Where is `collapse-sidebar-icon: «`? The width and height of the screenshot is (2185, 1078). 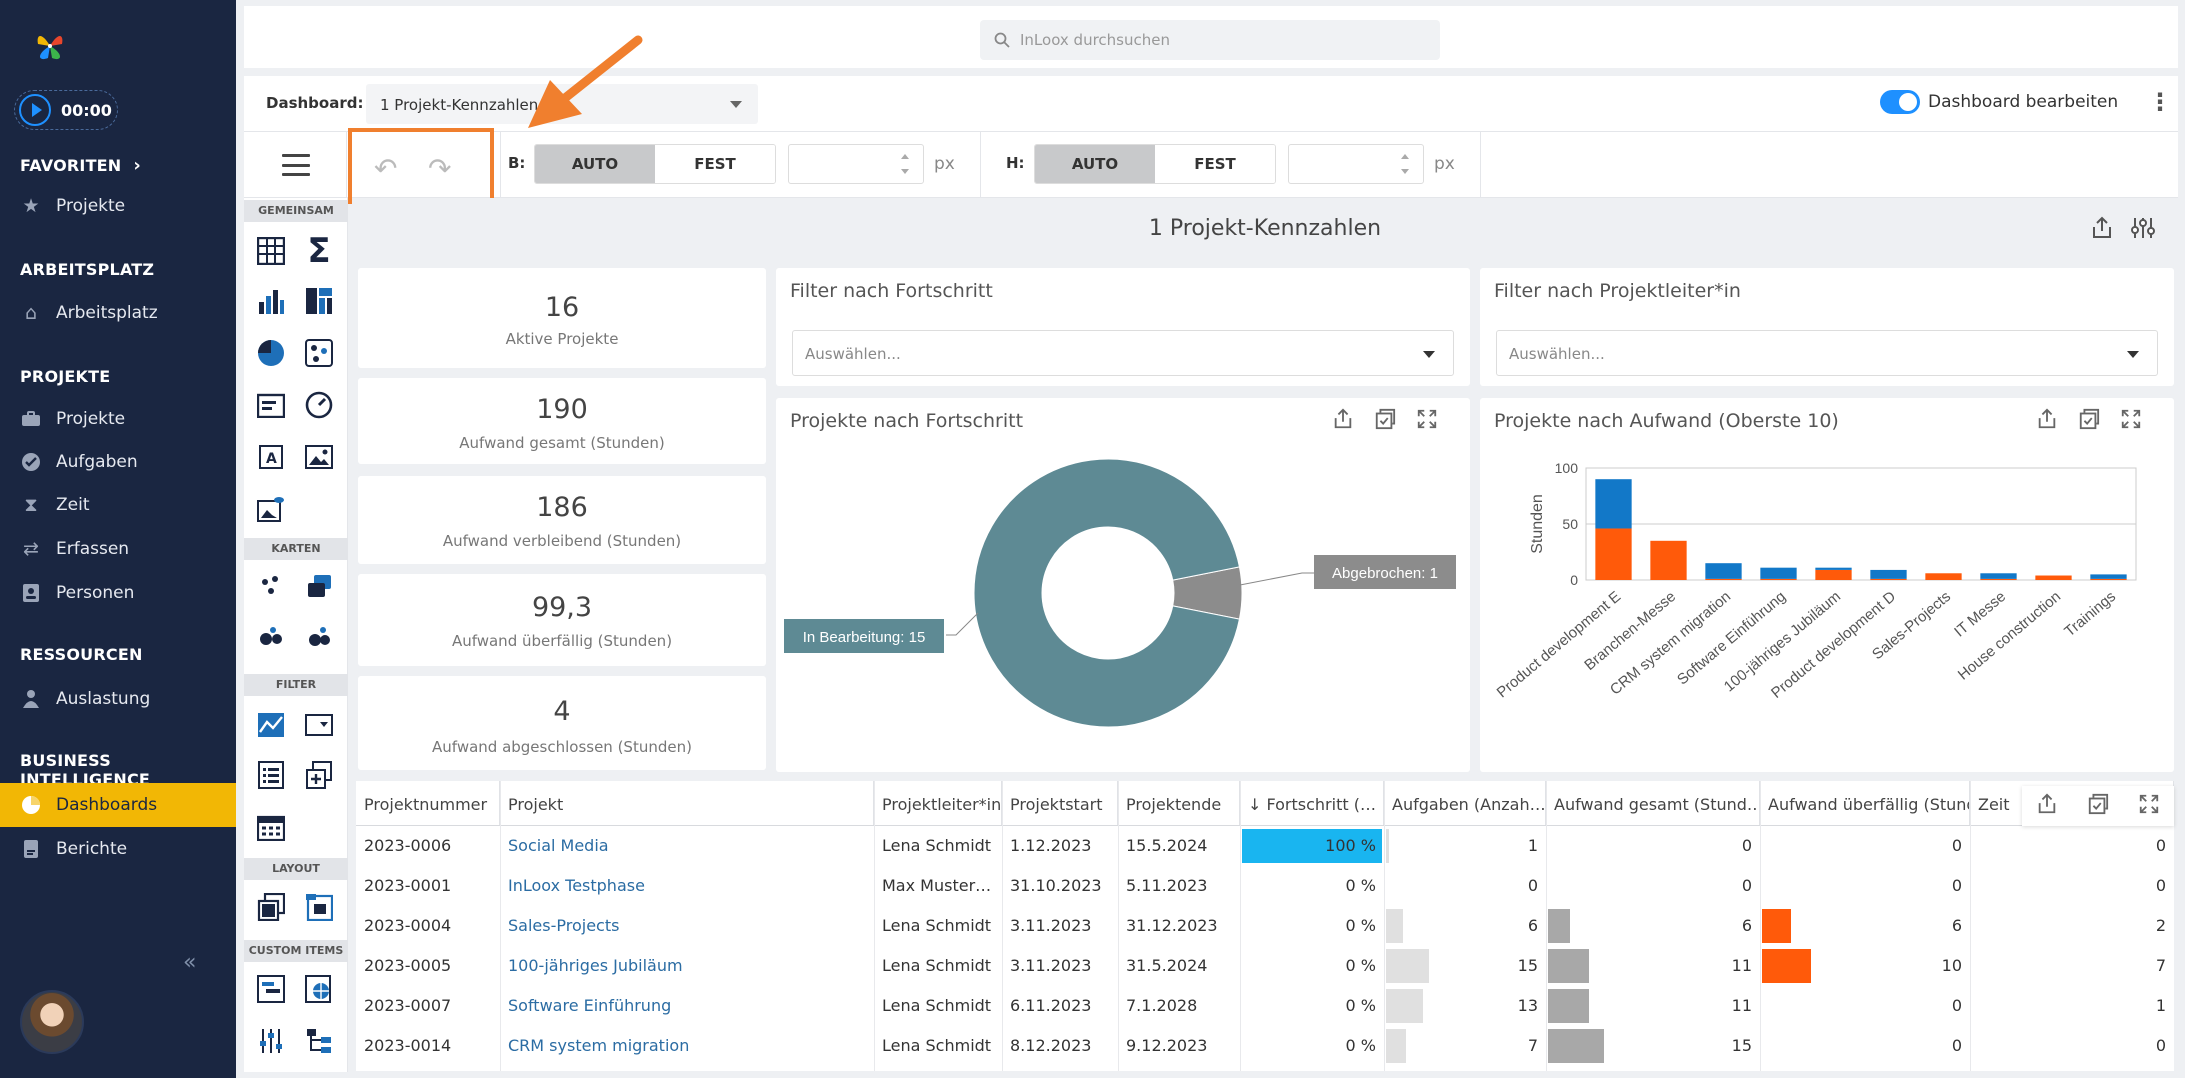
collapse-sidebar-icon: « is located at coordinates (189, 962).